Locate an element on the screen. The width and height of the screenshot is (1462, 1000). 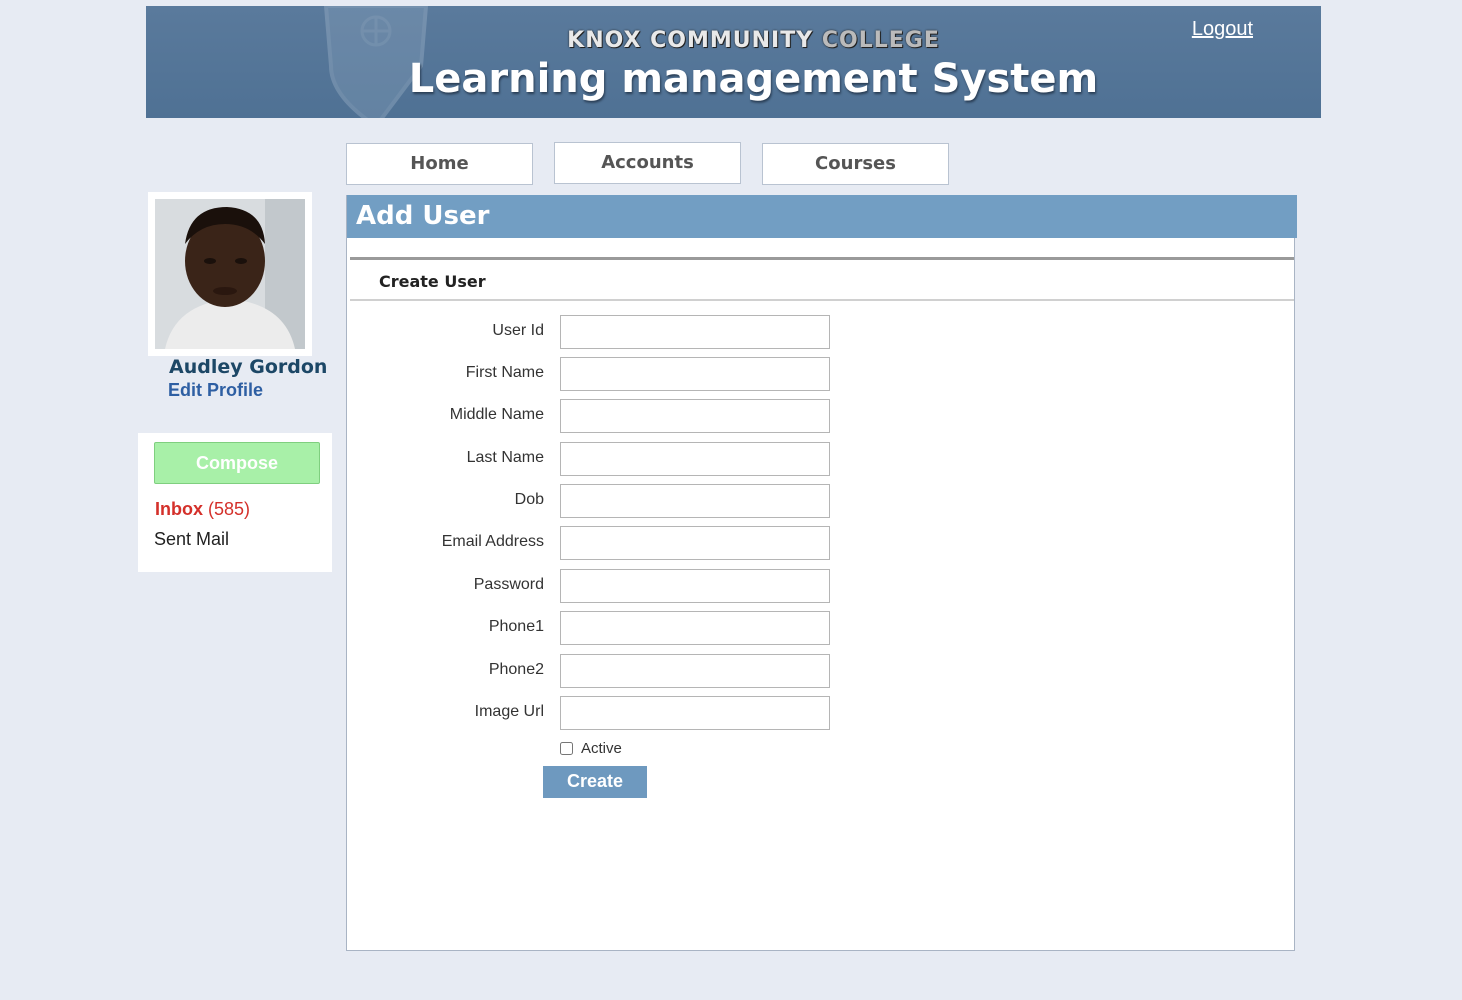
email-input is located at coordinates (695, 543).